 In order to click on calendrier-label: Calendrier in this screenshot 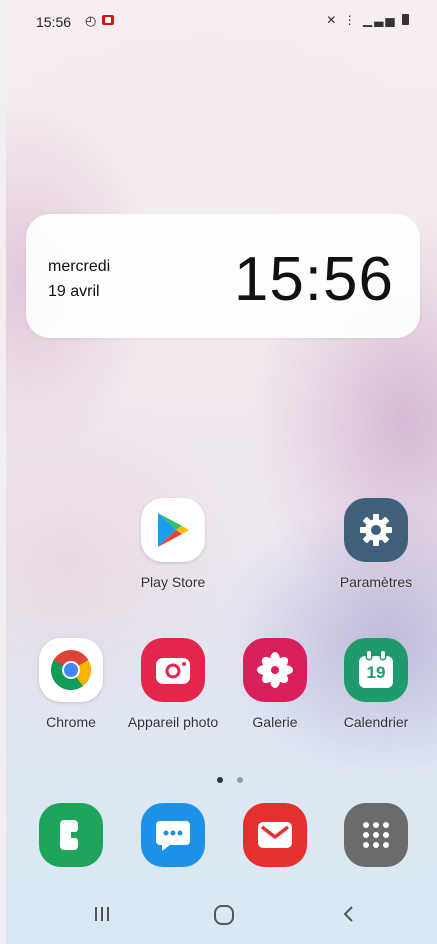, I will do `click(376, 722)`.